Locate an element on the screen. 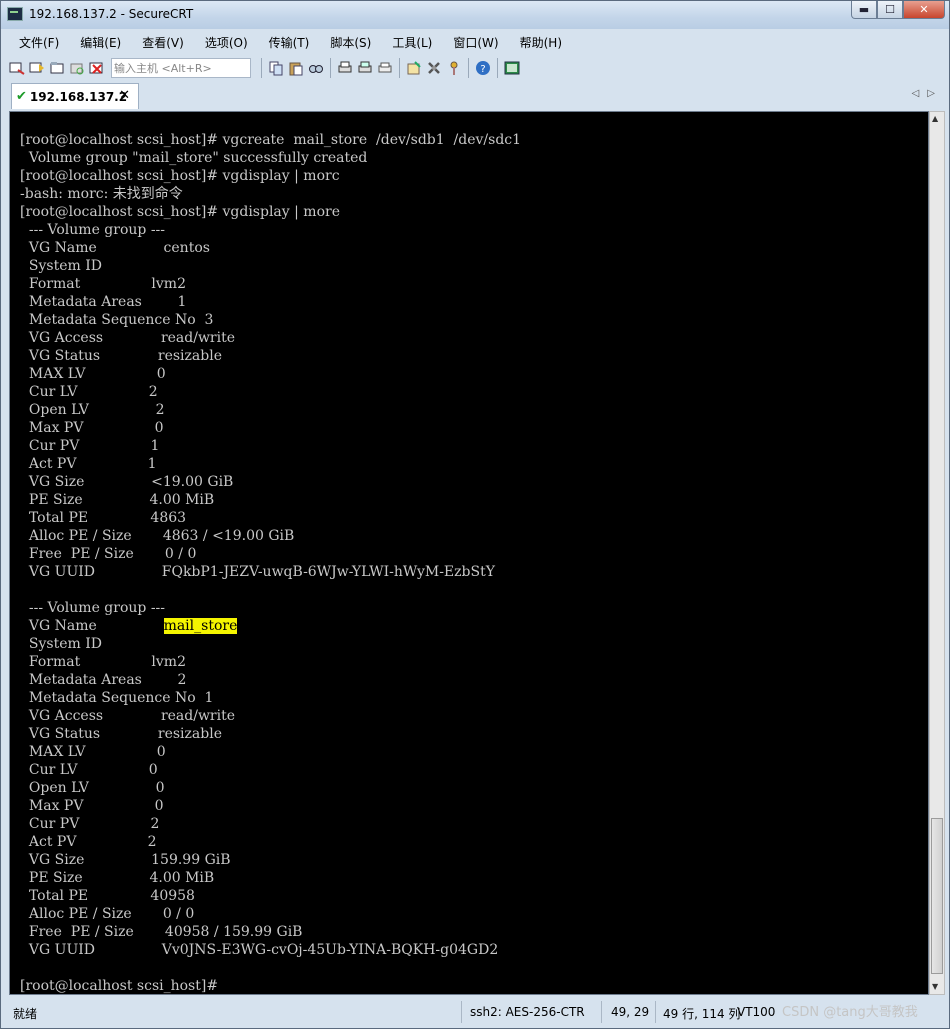  terminal-line: --- Volume group --- is located at coordinates (270, 230).